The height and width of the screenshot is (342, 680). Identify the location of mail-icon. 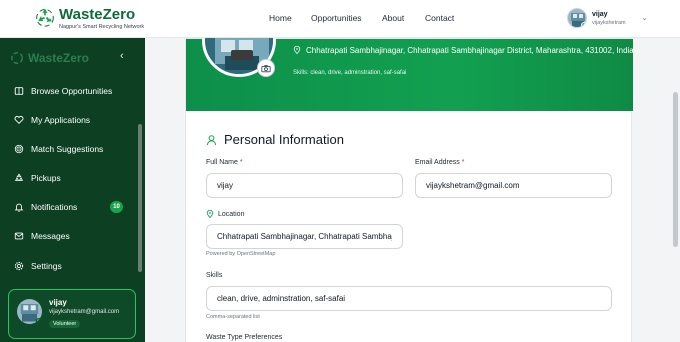
(19, 236).